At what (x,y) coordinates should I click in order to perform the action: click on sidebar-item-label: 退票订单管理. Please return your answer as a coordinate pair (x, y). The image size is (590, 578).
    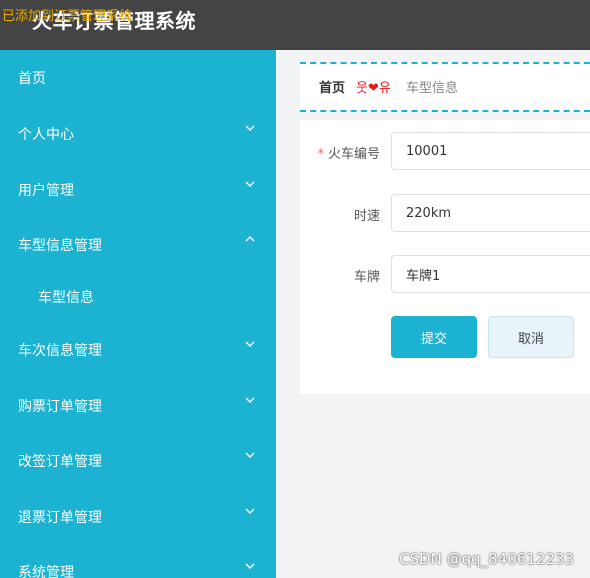
    Looking at the image, I should click on (60, 518).